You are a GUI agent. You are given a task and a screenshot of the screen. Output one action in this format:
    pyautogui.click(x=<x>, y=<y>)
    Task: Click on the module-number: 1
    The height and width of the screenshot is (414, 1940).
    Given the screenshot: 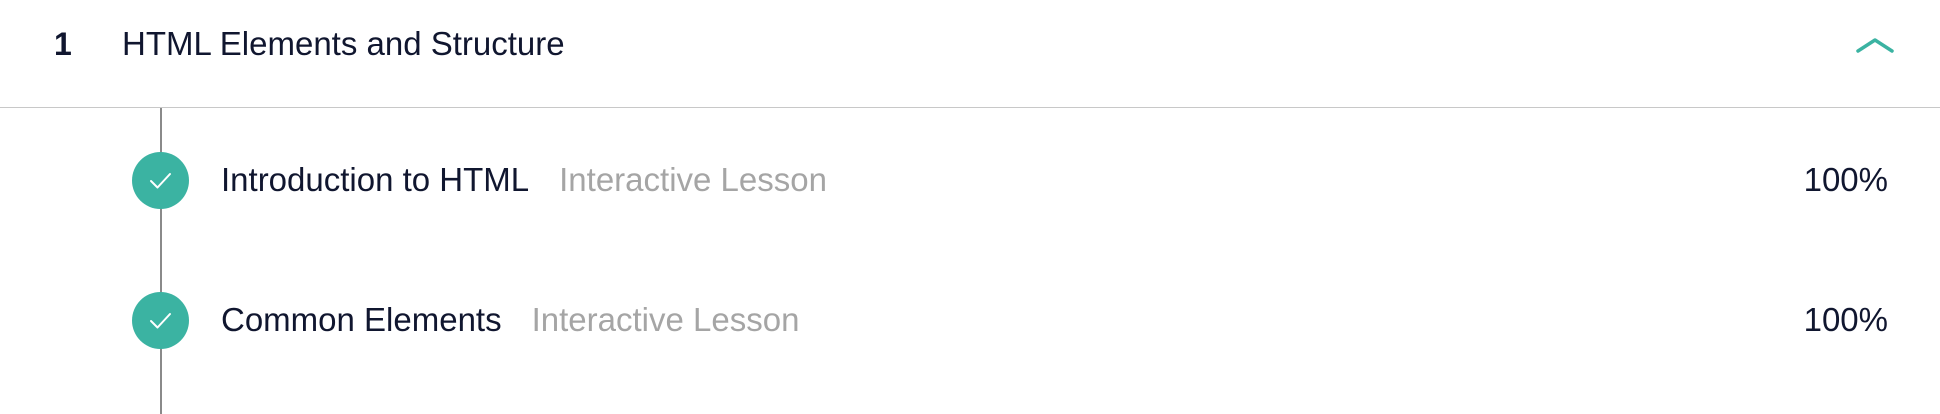 What is the action you would take?
    pyautogui.click(x=63, y=44)
    